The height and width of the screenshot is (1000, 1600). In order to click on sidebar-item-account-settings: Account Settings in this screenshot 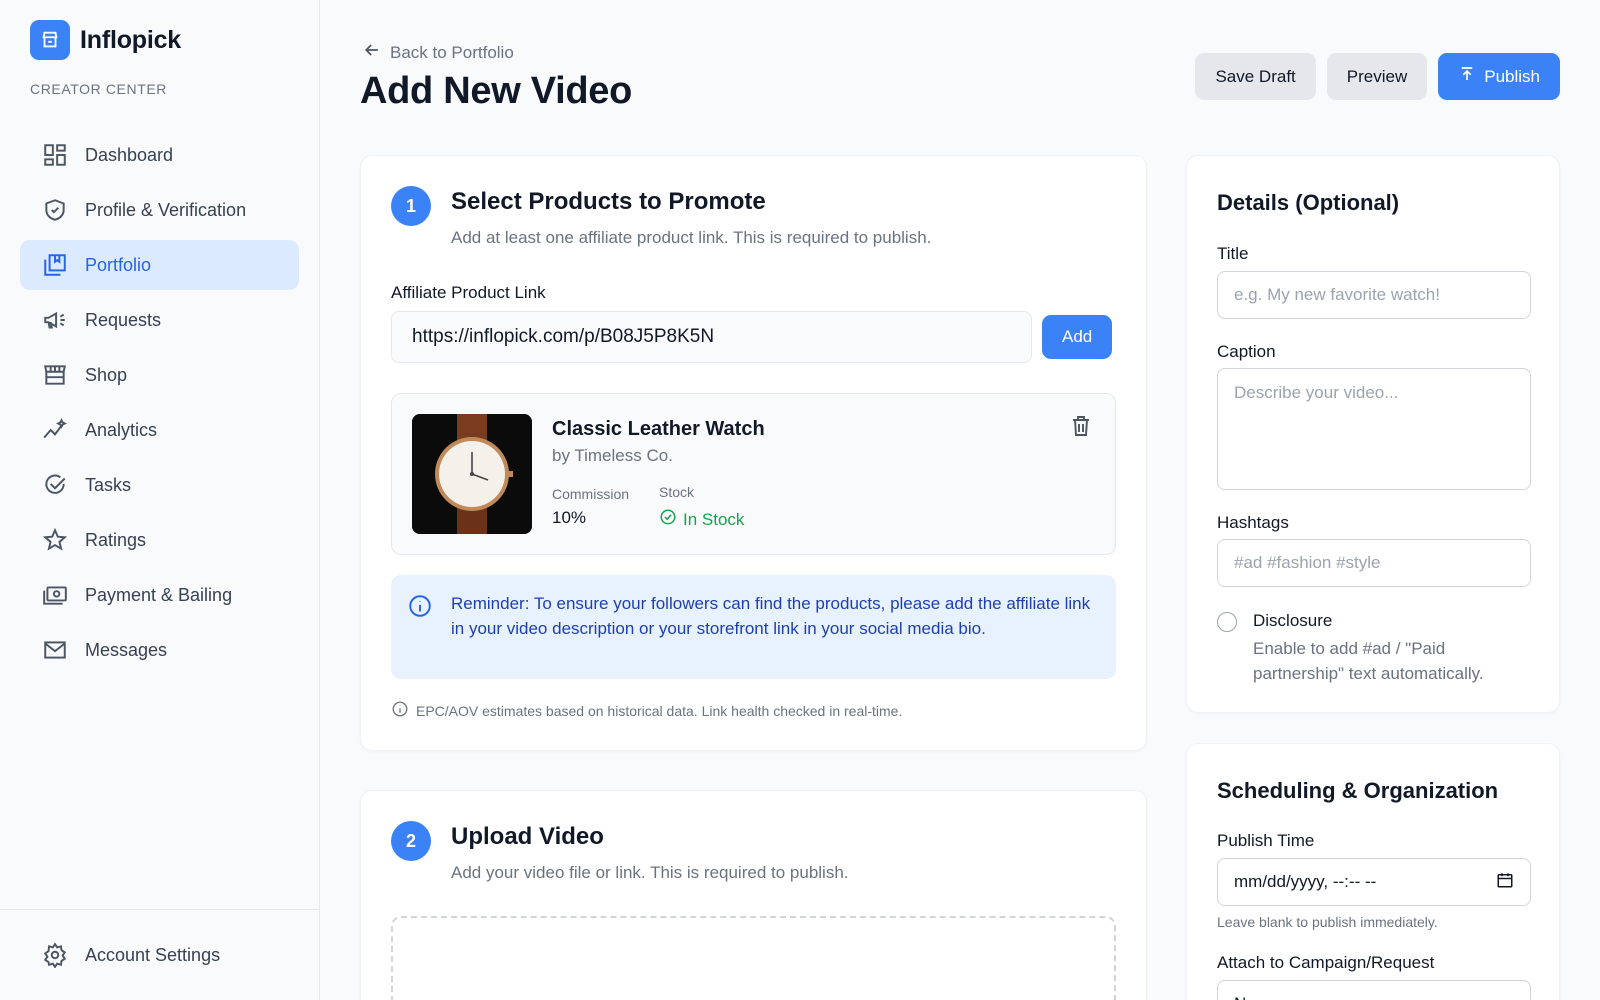, I will do `click(160, 955)`.